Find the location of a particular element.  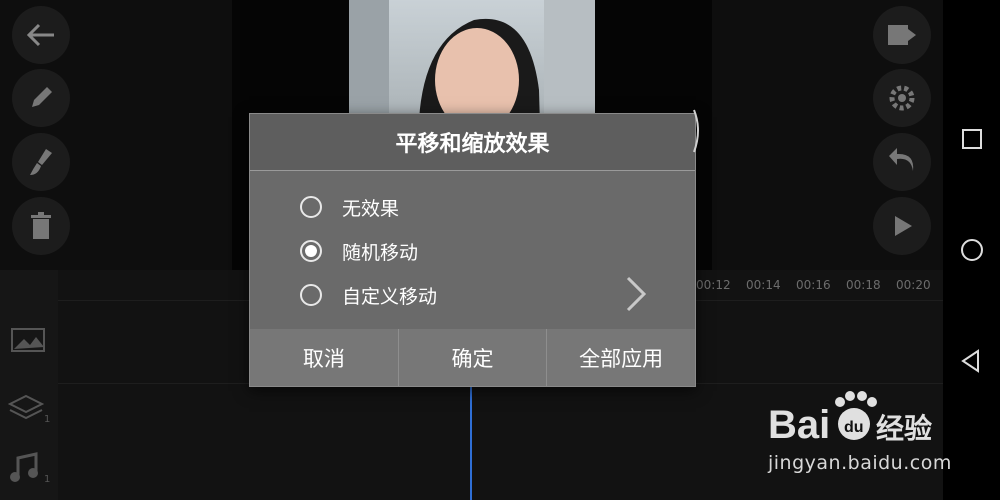

time-tick: 00:18 is located at coordinates (863, 285).